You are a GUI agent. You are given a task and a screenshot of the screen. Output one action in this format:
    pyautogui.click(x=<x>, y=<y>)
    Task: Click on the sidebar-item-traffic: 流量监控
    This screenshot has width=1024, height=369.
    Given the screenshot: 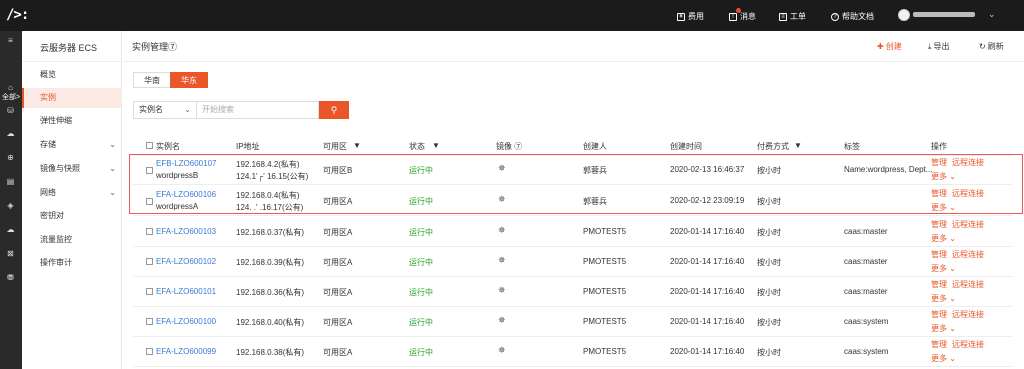 What is the action you would take?
    pyautogui.click(x=72, y=240)
    